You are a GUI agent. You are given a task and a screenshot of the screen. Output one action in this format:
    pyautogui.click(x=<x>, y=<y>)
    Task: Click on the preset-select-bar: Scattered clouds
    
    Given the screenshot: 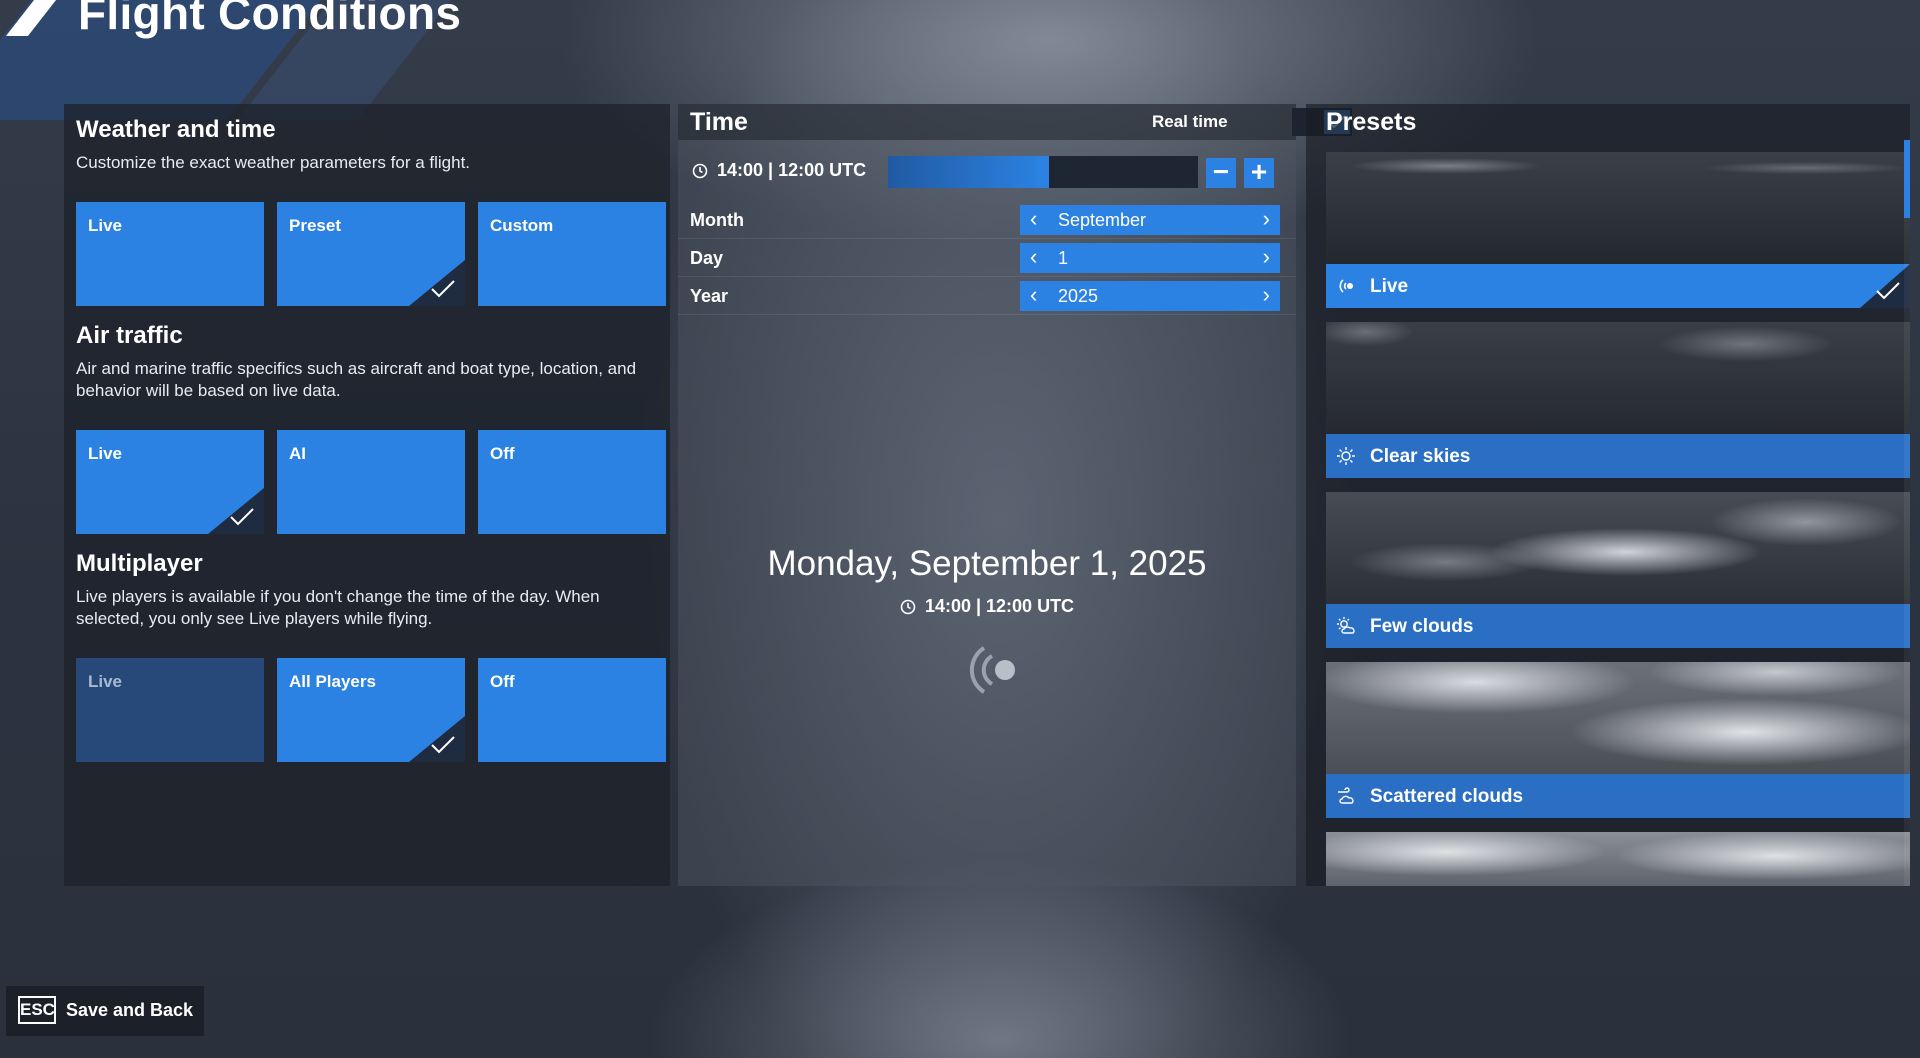 What is the action you would take?
    pyautogui.click(x=1618, y=796)
    